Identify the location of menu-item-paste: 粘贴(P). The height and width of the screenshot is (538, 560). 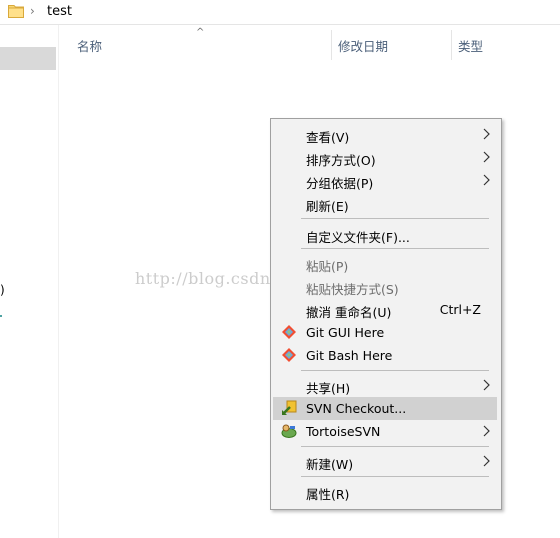
(385, 263).